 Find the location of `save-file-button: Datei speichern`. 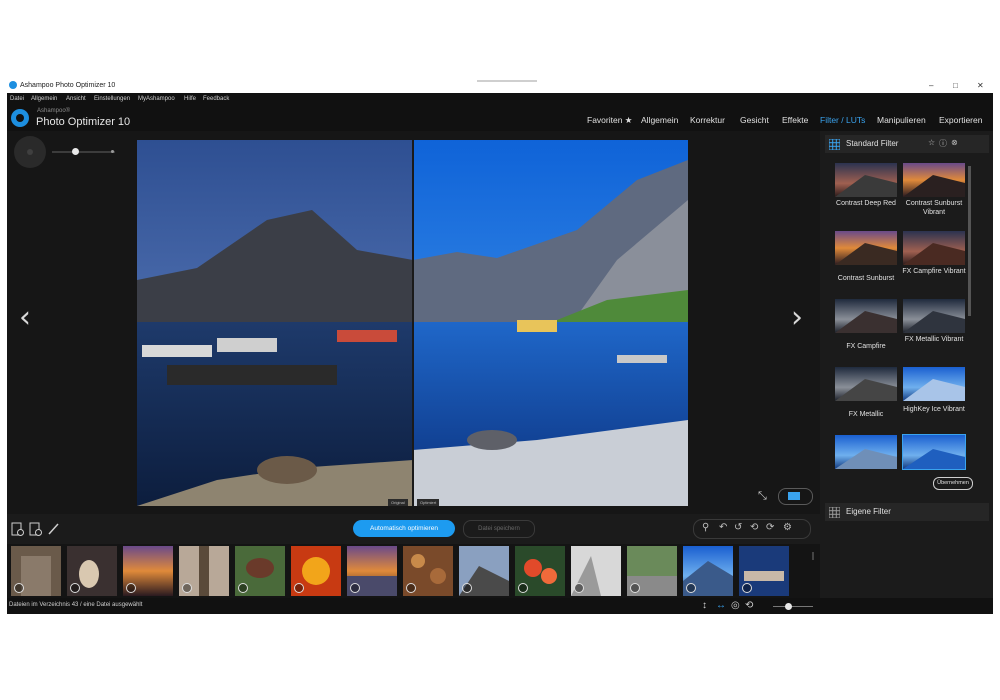

save-file-button: Datei speichern is located at coordinates (499, 529).